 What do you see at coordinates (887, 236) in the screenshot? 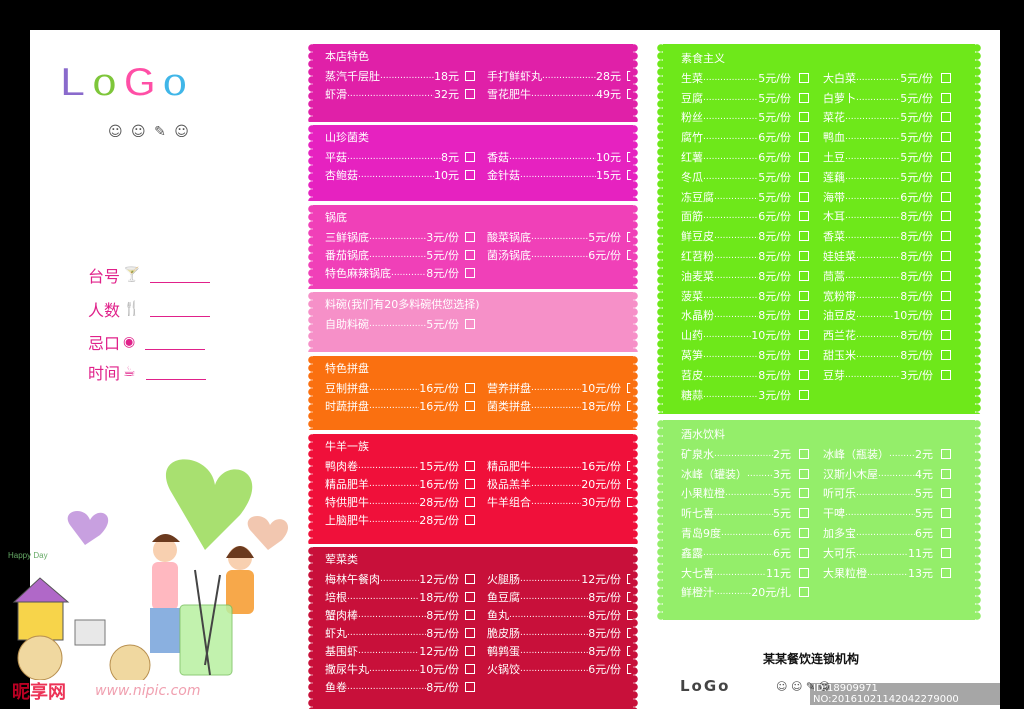
I see `menu-item: 香菜 .............................. 8元/份` at bounding box center [887, 236].